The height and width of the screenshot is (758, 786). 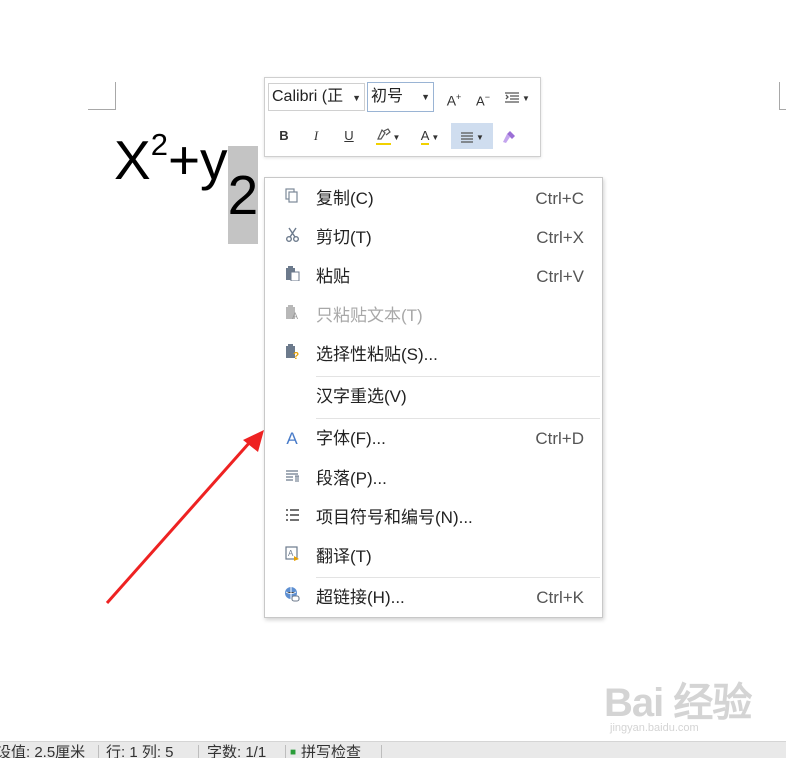 What do you see at coordinates (140, 751) in the screenshot?
I see `status-line-column: 行: 1 列: 5` at bounding box center [140, 751].